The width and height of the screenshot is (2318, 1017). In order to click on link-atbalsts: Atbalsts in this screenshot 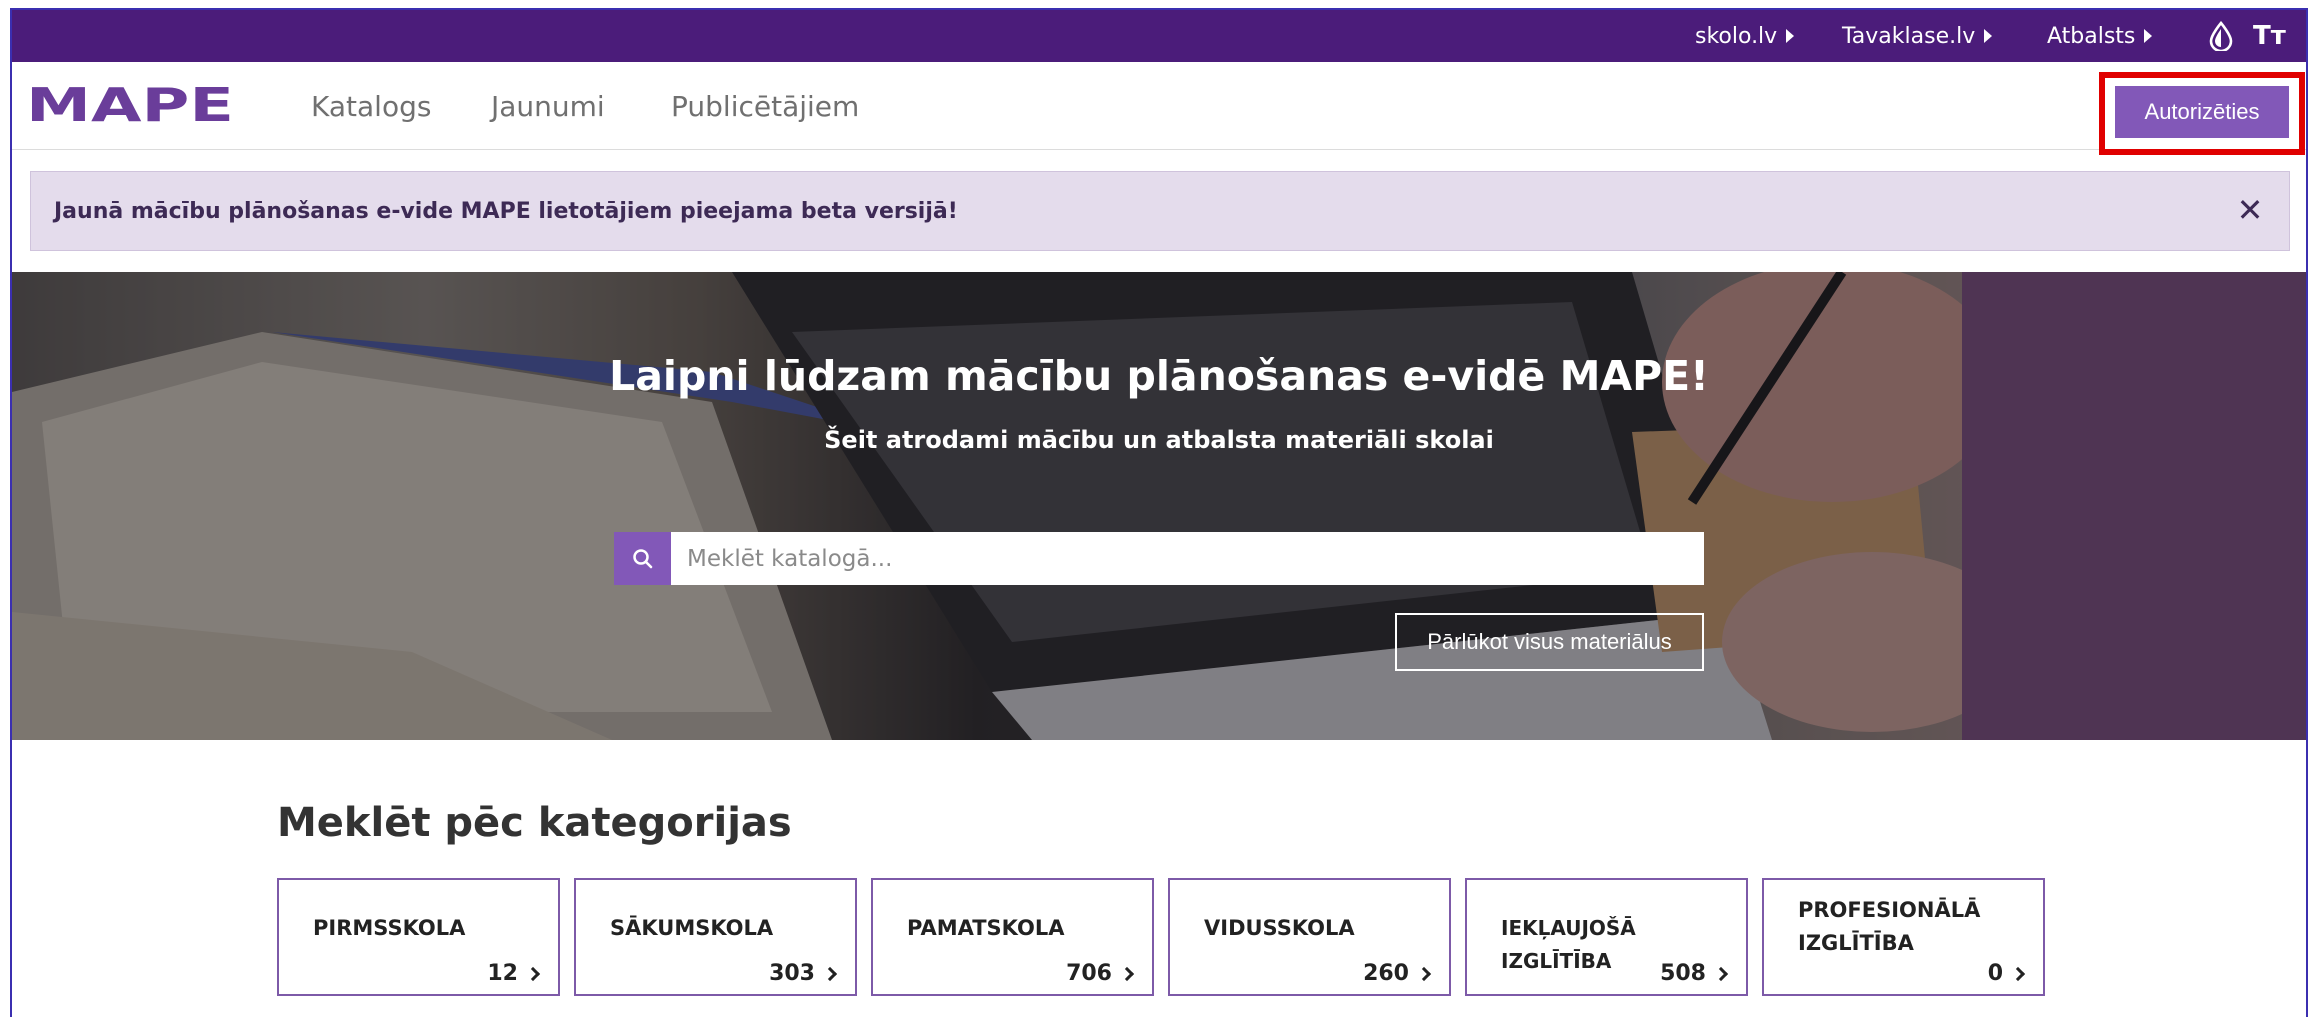, I will do `click(2100, 36)`.